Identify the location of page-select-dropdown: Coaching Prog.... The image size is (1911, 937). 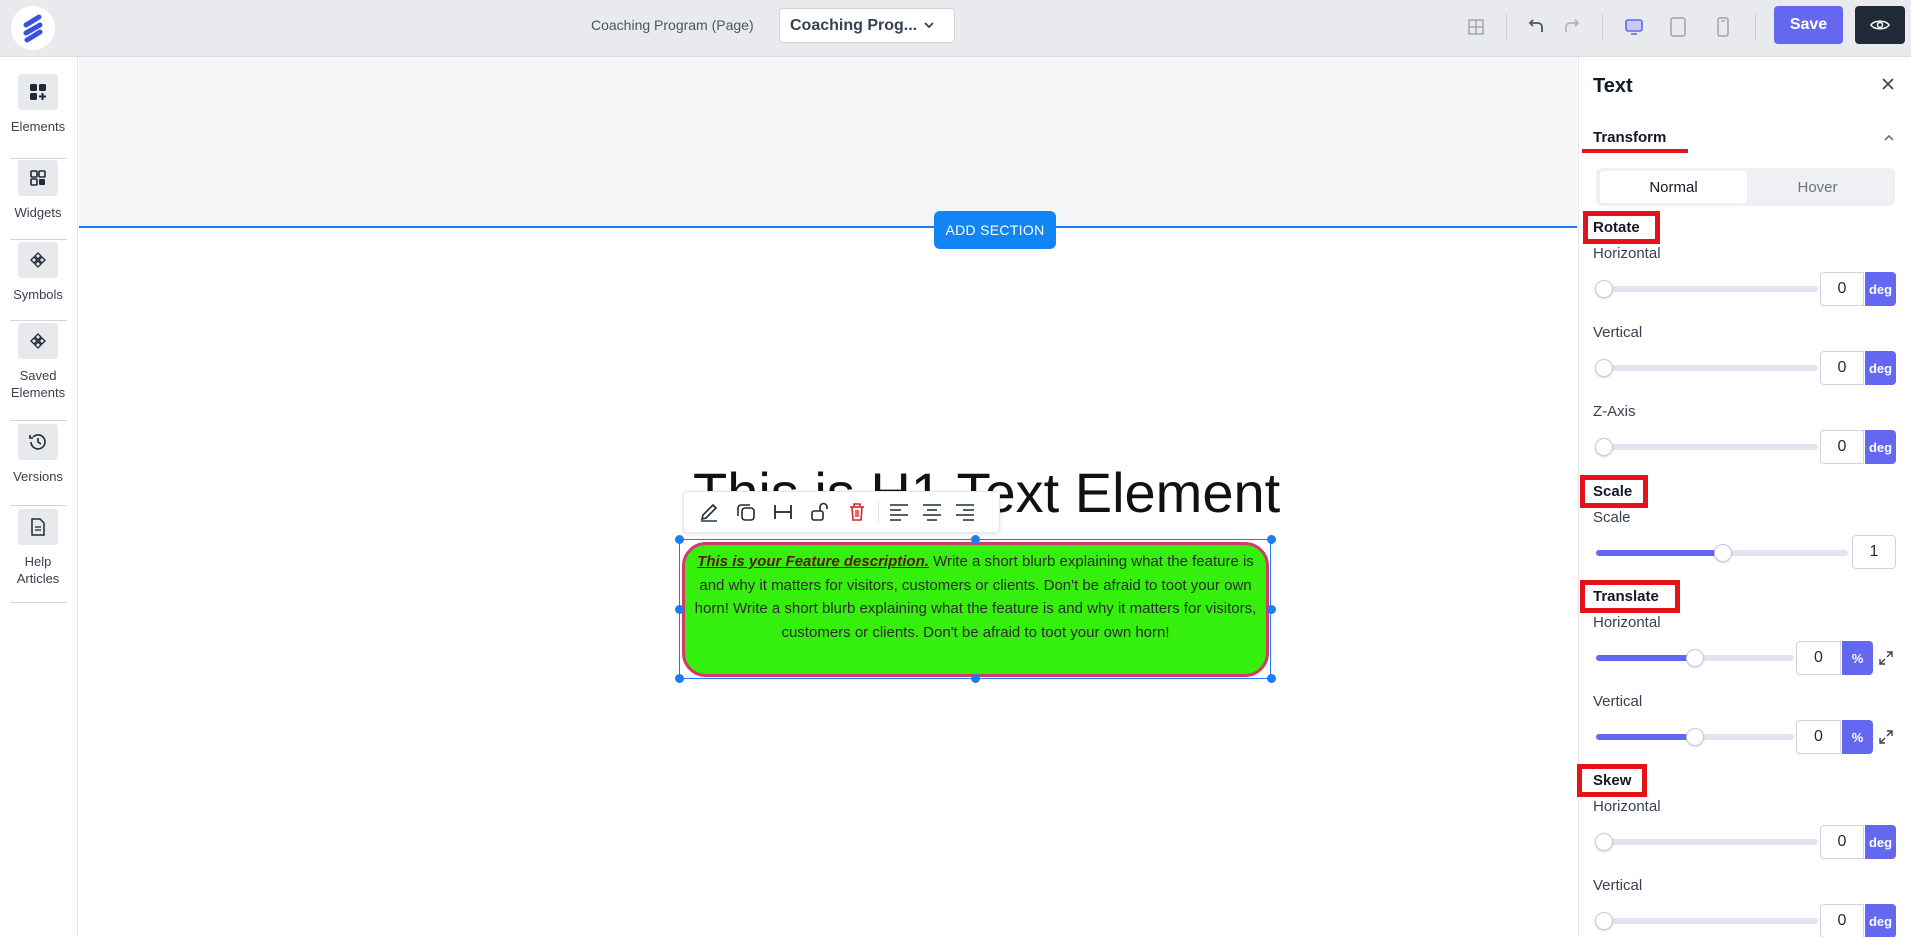
(867, 25).